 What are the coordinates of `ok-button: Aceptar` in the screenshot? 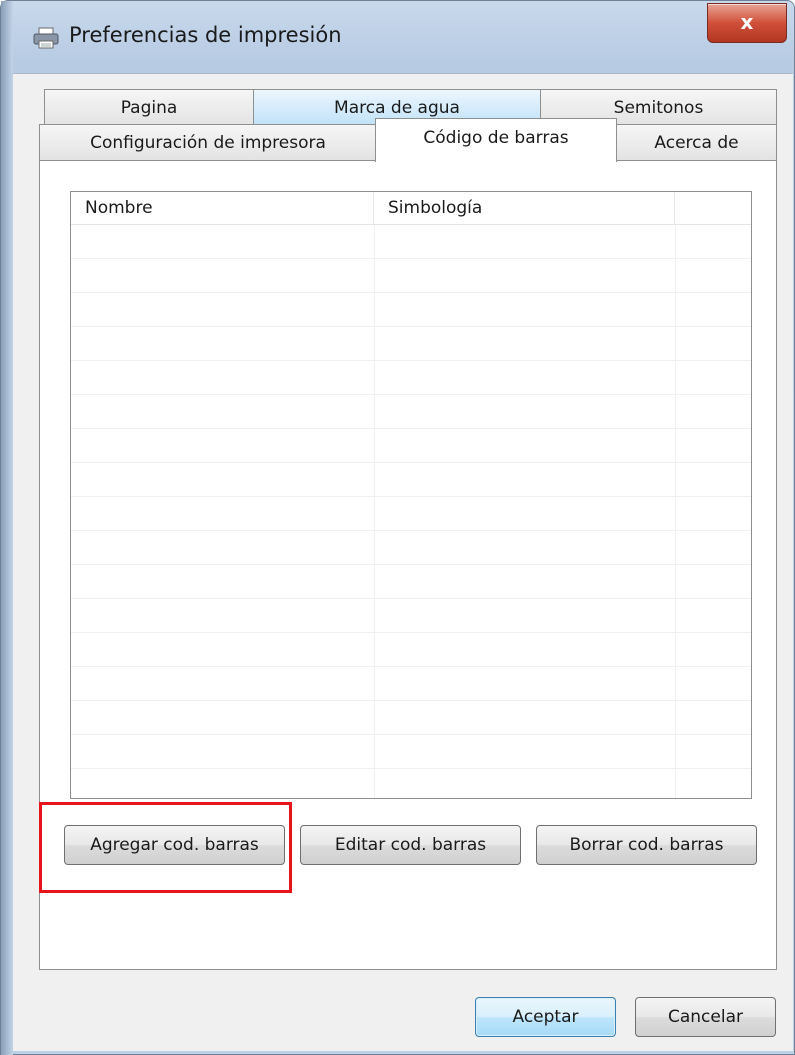 It's located at (545, 1017).